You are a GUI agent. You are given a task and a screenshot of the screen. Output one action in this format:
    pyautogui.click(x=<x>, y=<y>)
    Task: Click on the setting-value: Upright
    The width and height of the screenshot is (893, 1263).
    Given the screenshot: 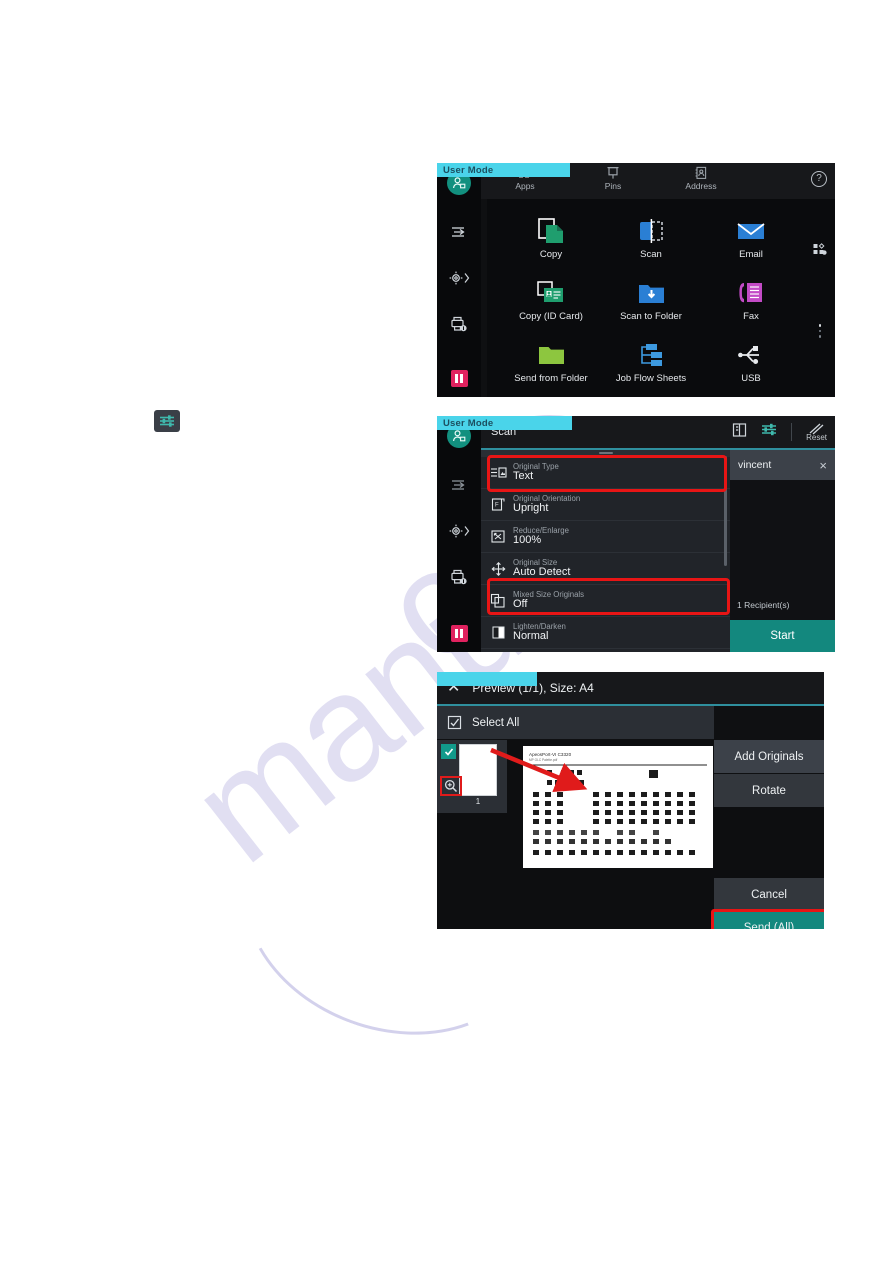 What is the action you would take?
    pyautogui.click(x=531, y=507)
    